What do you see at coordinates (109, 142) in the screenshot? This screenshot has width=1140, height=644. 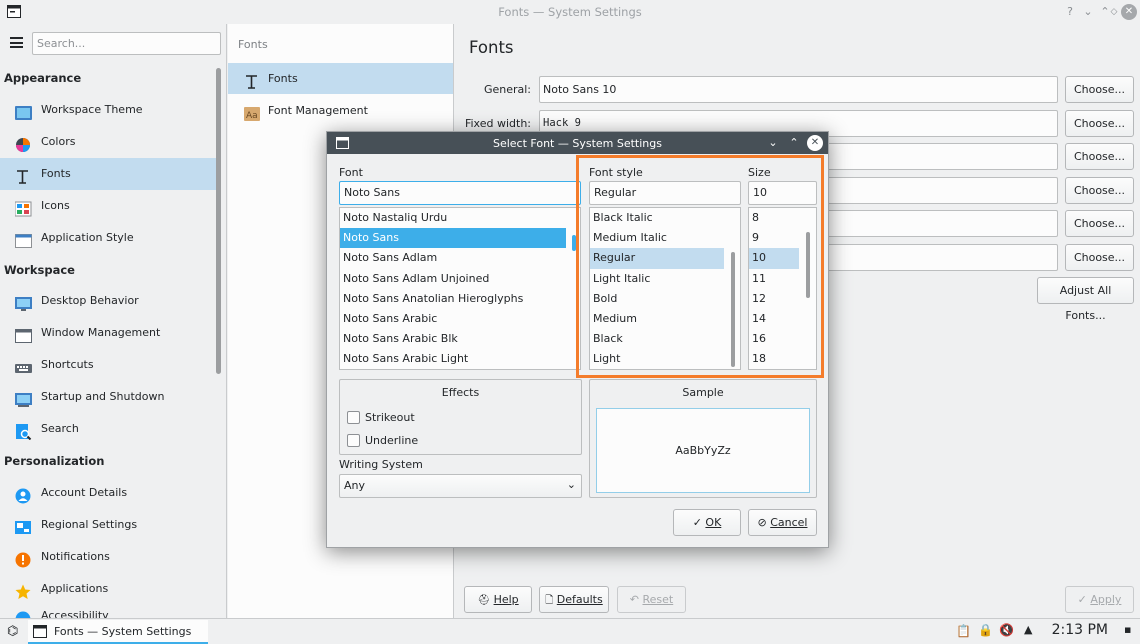 I see `sidebar-item-colors: Colors` at bounding box center [109, 142].